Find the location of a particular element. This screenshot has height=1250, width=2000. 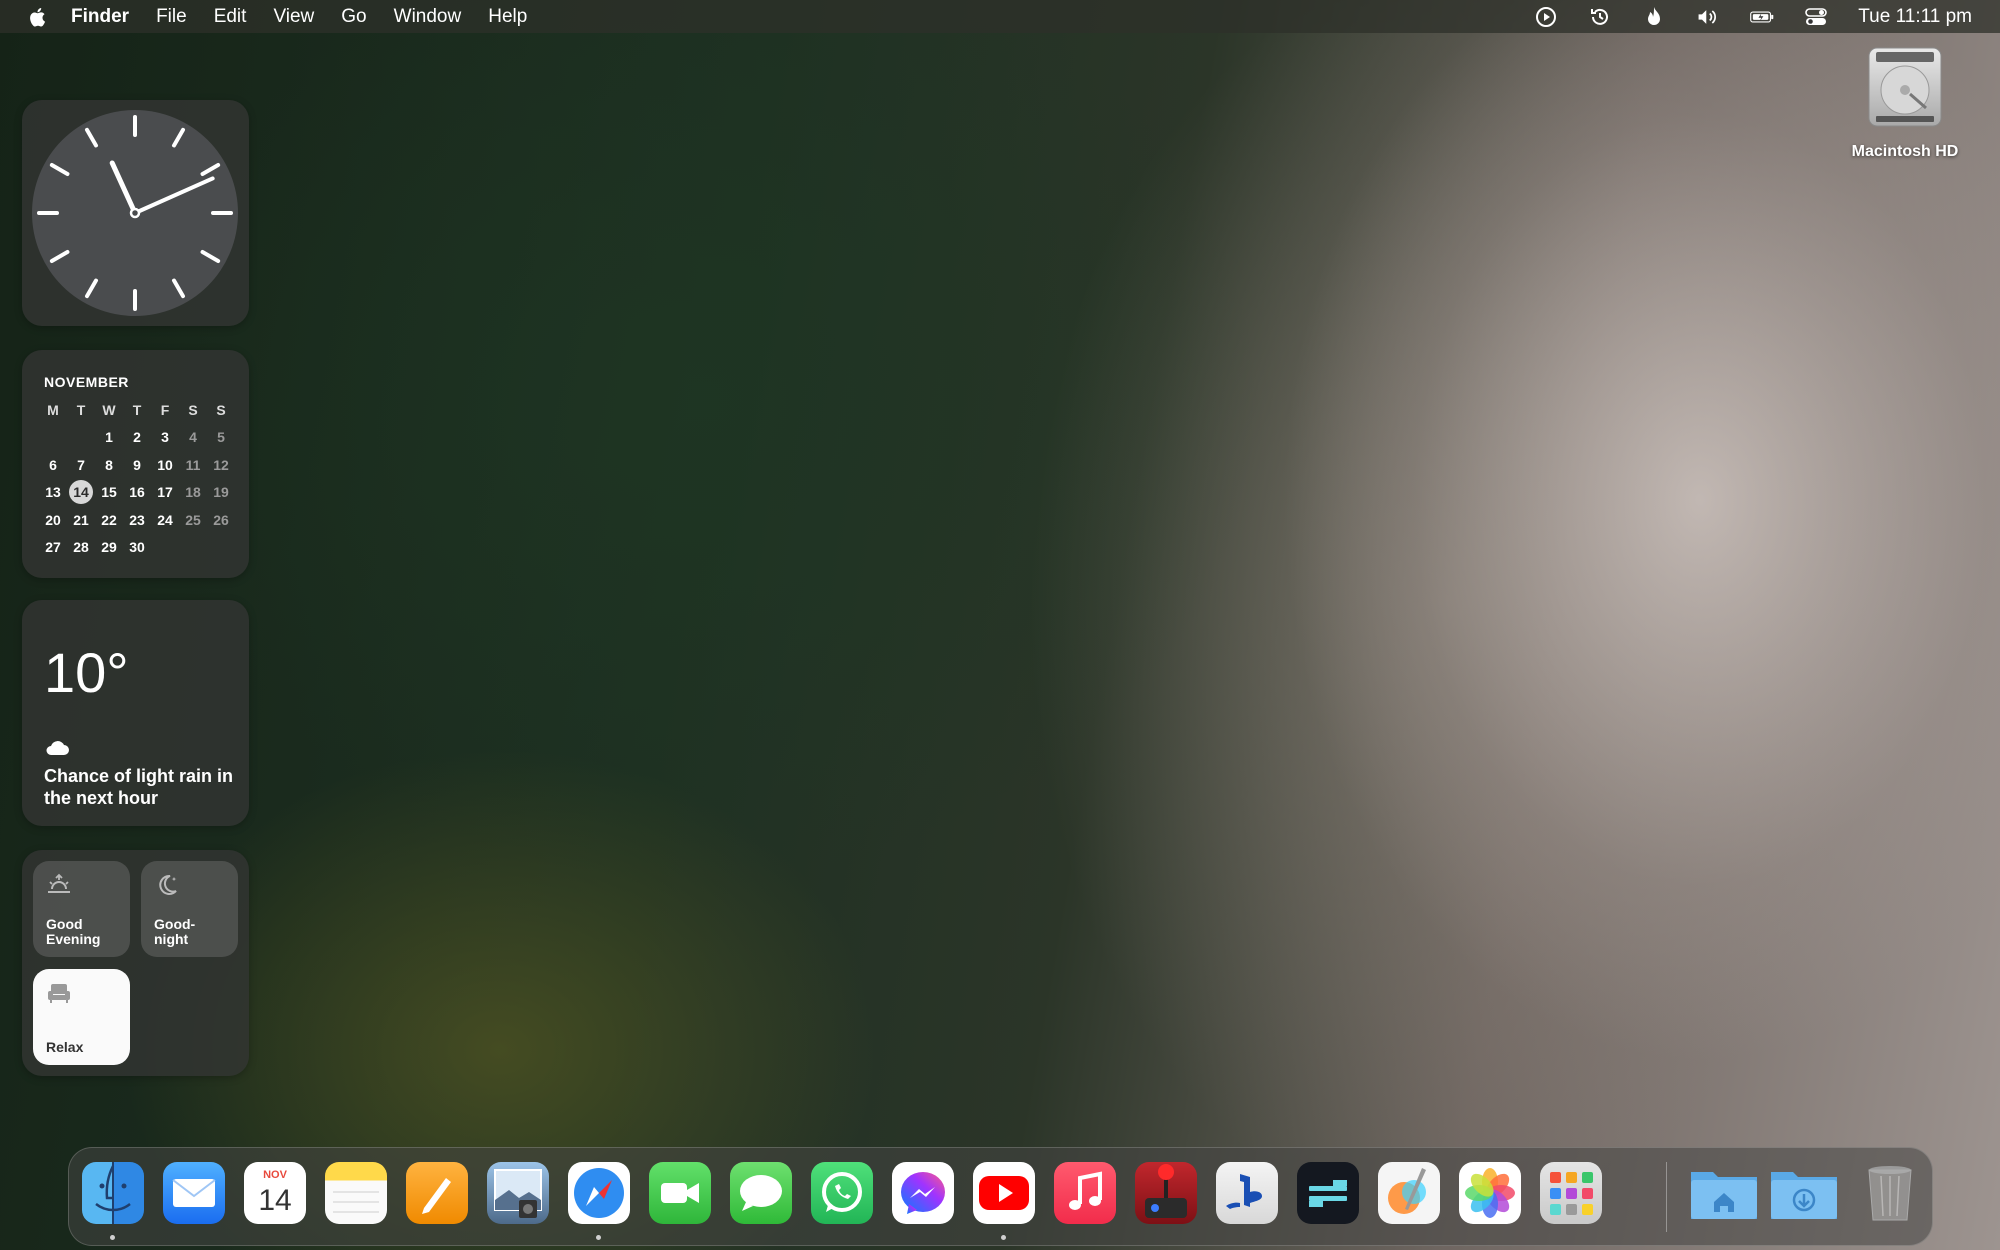

desktop-macintosh-hd: Macintosh HD is located at coordinates (1905, 103).